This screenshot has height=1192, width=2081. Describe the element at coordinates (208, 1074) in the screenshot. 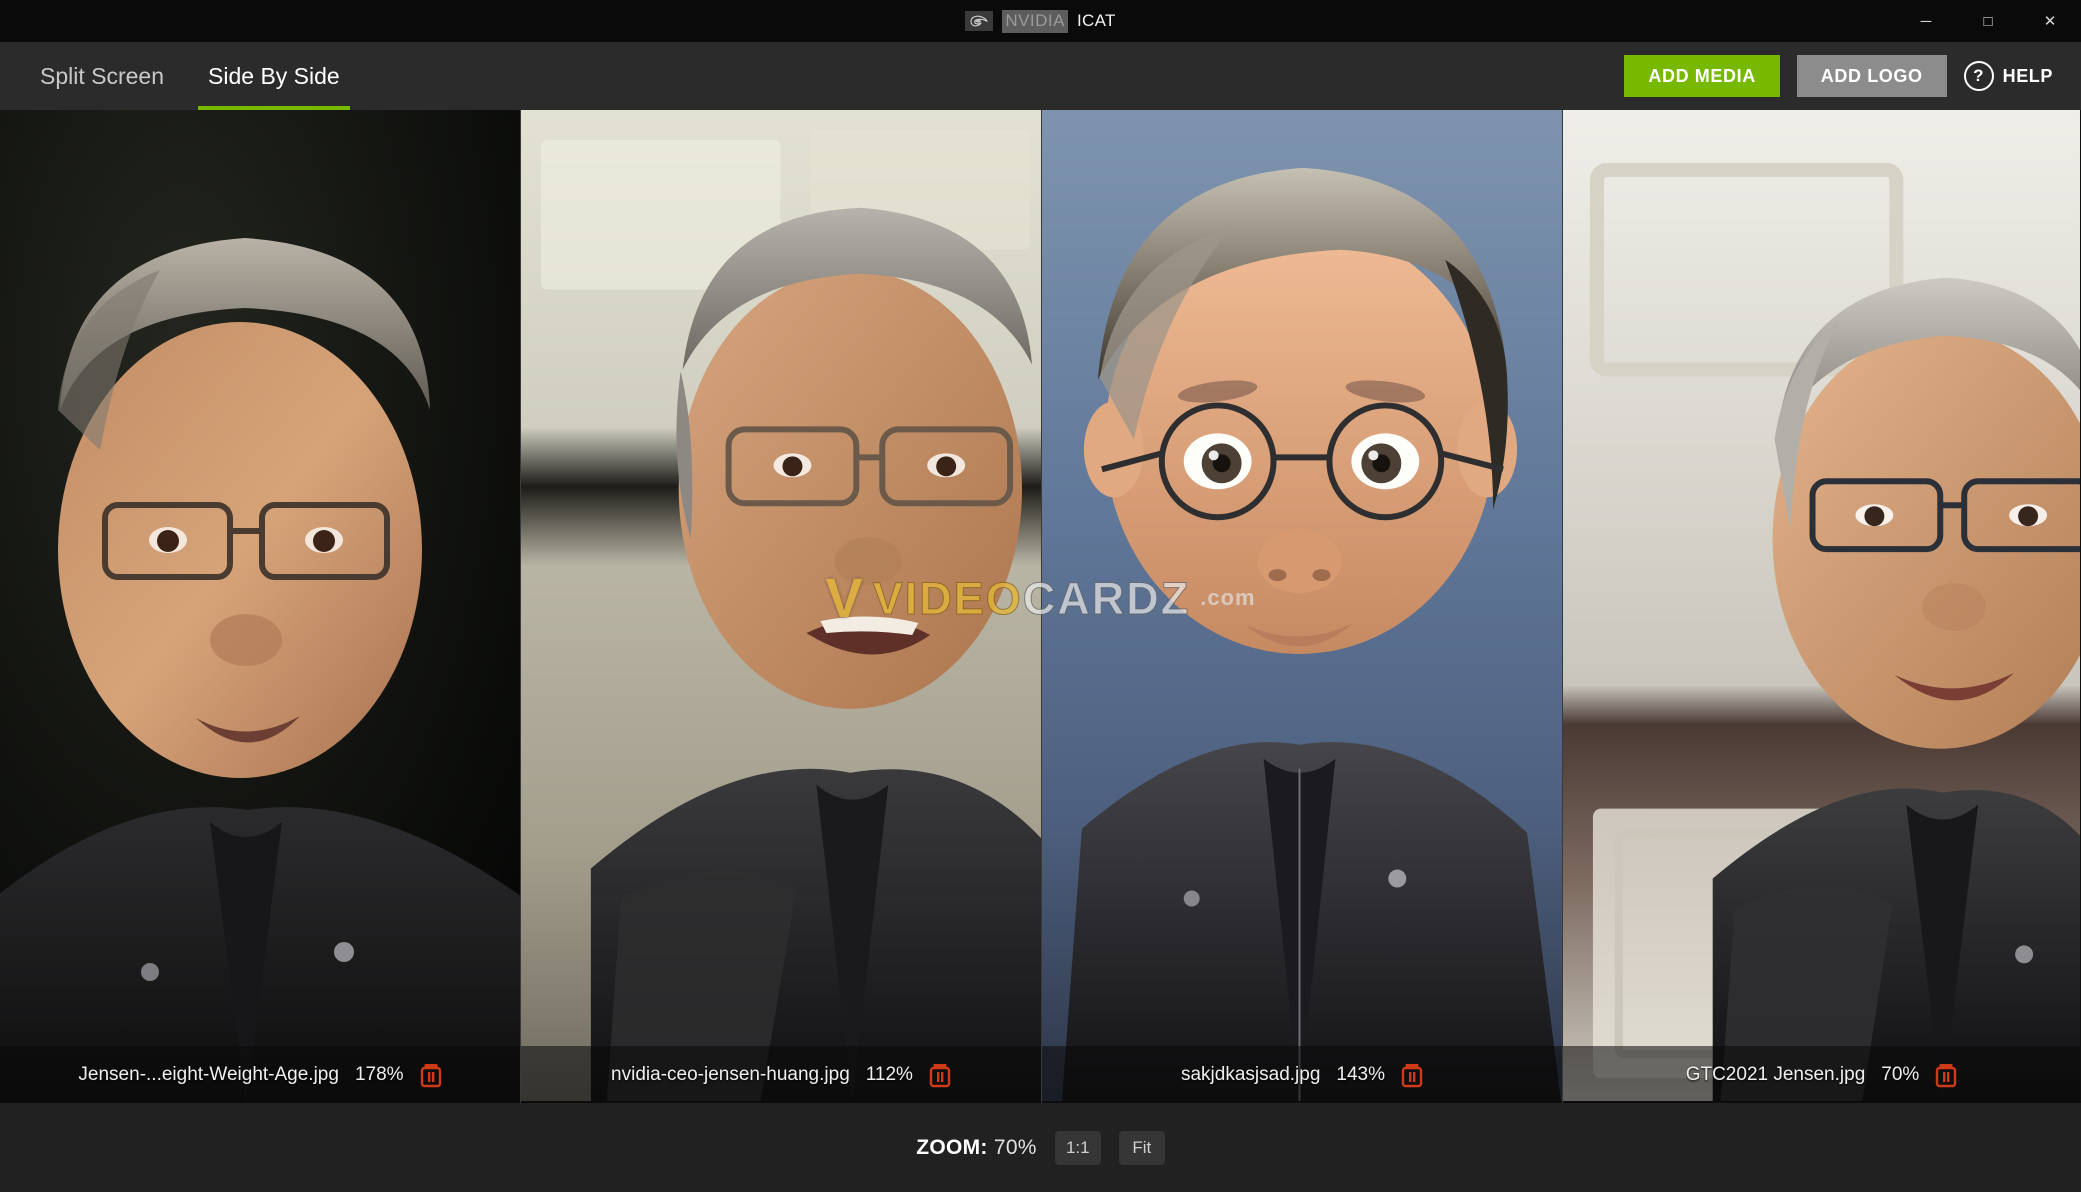

I see `pane-filename-1: Jensen-...eight-Weight-Age.jpg` at that location.